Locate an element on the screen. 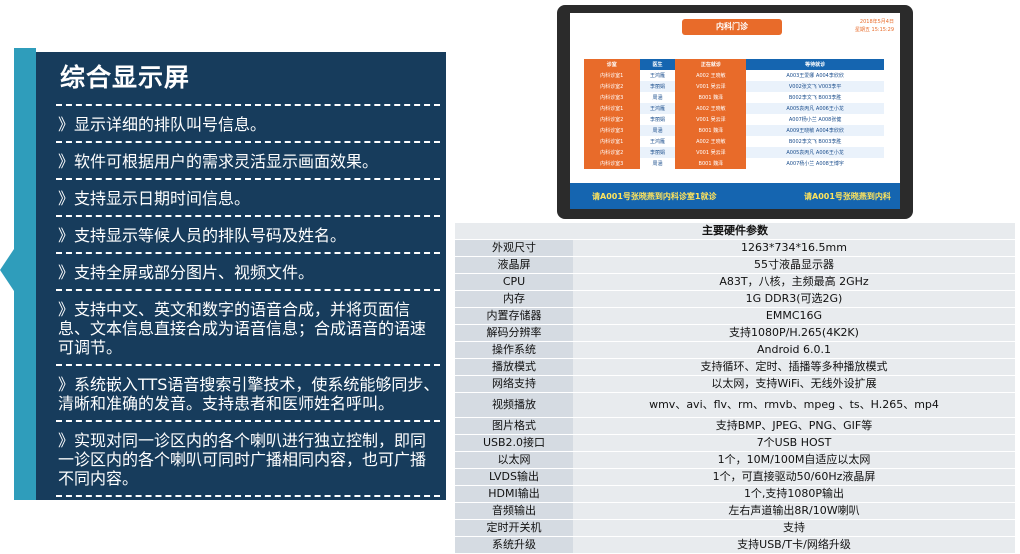 This screenshot has height=554, width=1020. queue-row: 内科诊室1 王鸿雁 A002 王晓敏 B002李文飞 B003李胜 is located at coordinates (734, 141).